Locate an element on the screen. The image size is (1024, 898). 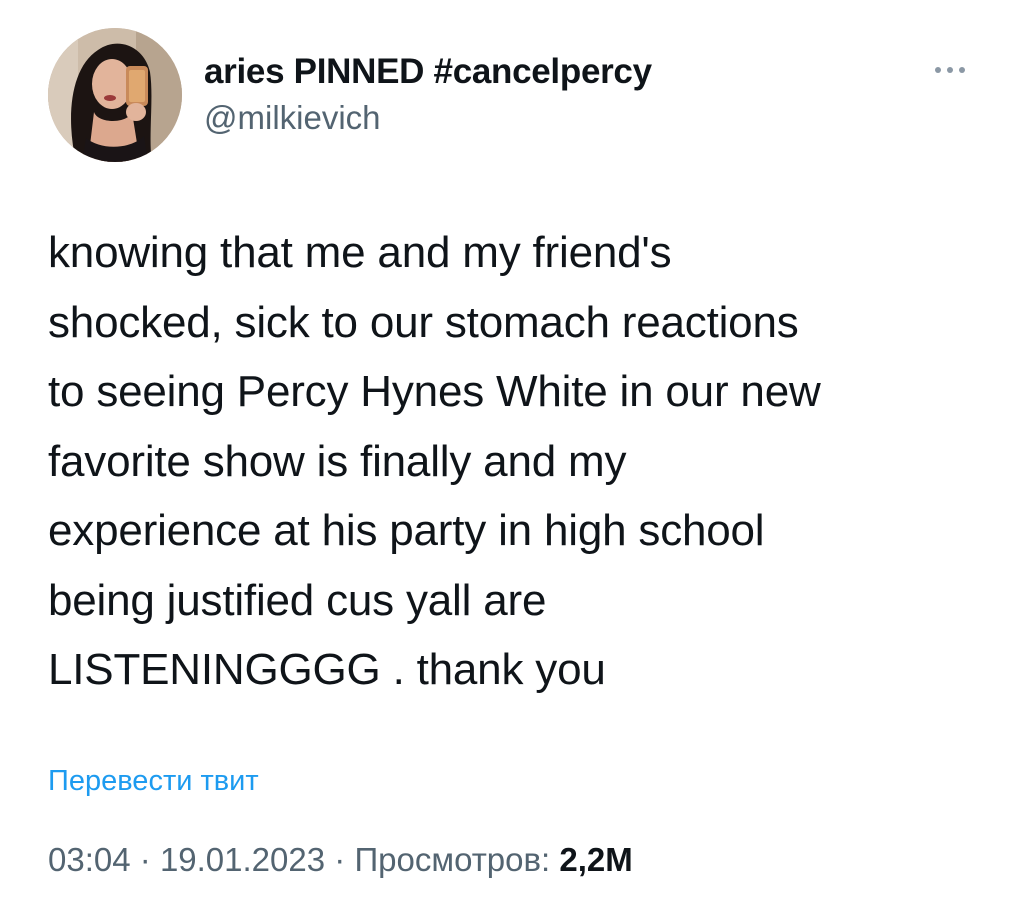
tweet-text-line: knowing that me and my friend's is located at coordinates (360, 252).